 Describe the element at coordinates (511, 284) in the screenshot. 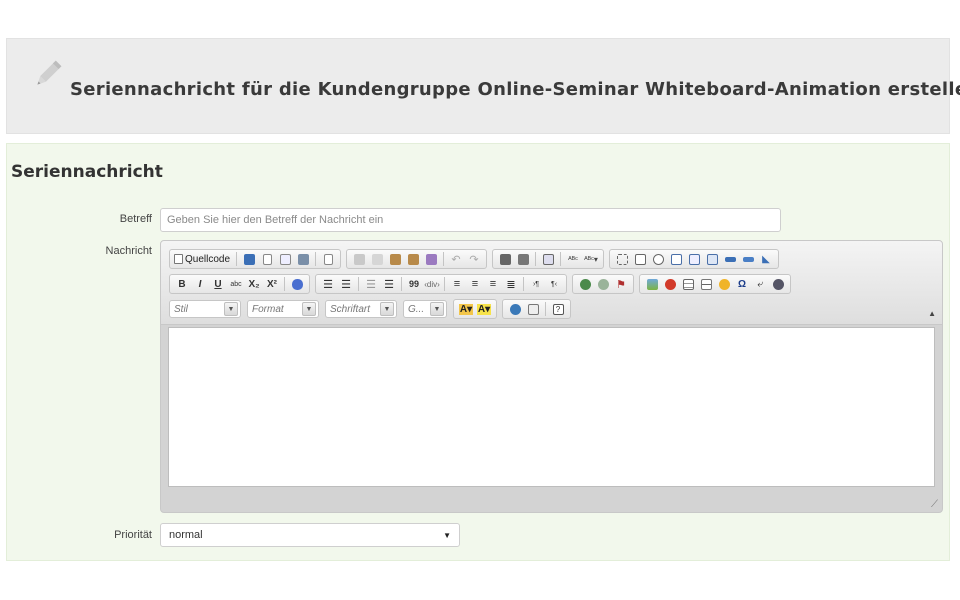

I see `justify-button: ≣` at that location.